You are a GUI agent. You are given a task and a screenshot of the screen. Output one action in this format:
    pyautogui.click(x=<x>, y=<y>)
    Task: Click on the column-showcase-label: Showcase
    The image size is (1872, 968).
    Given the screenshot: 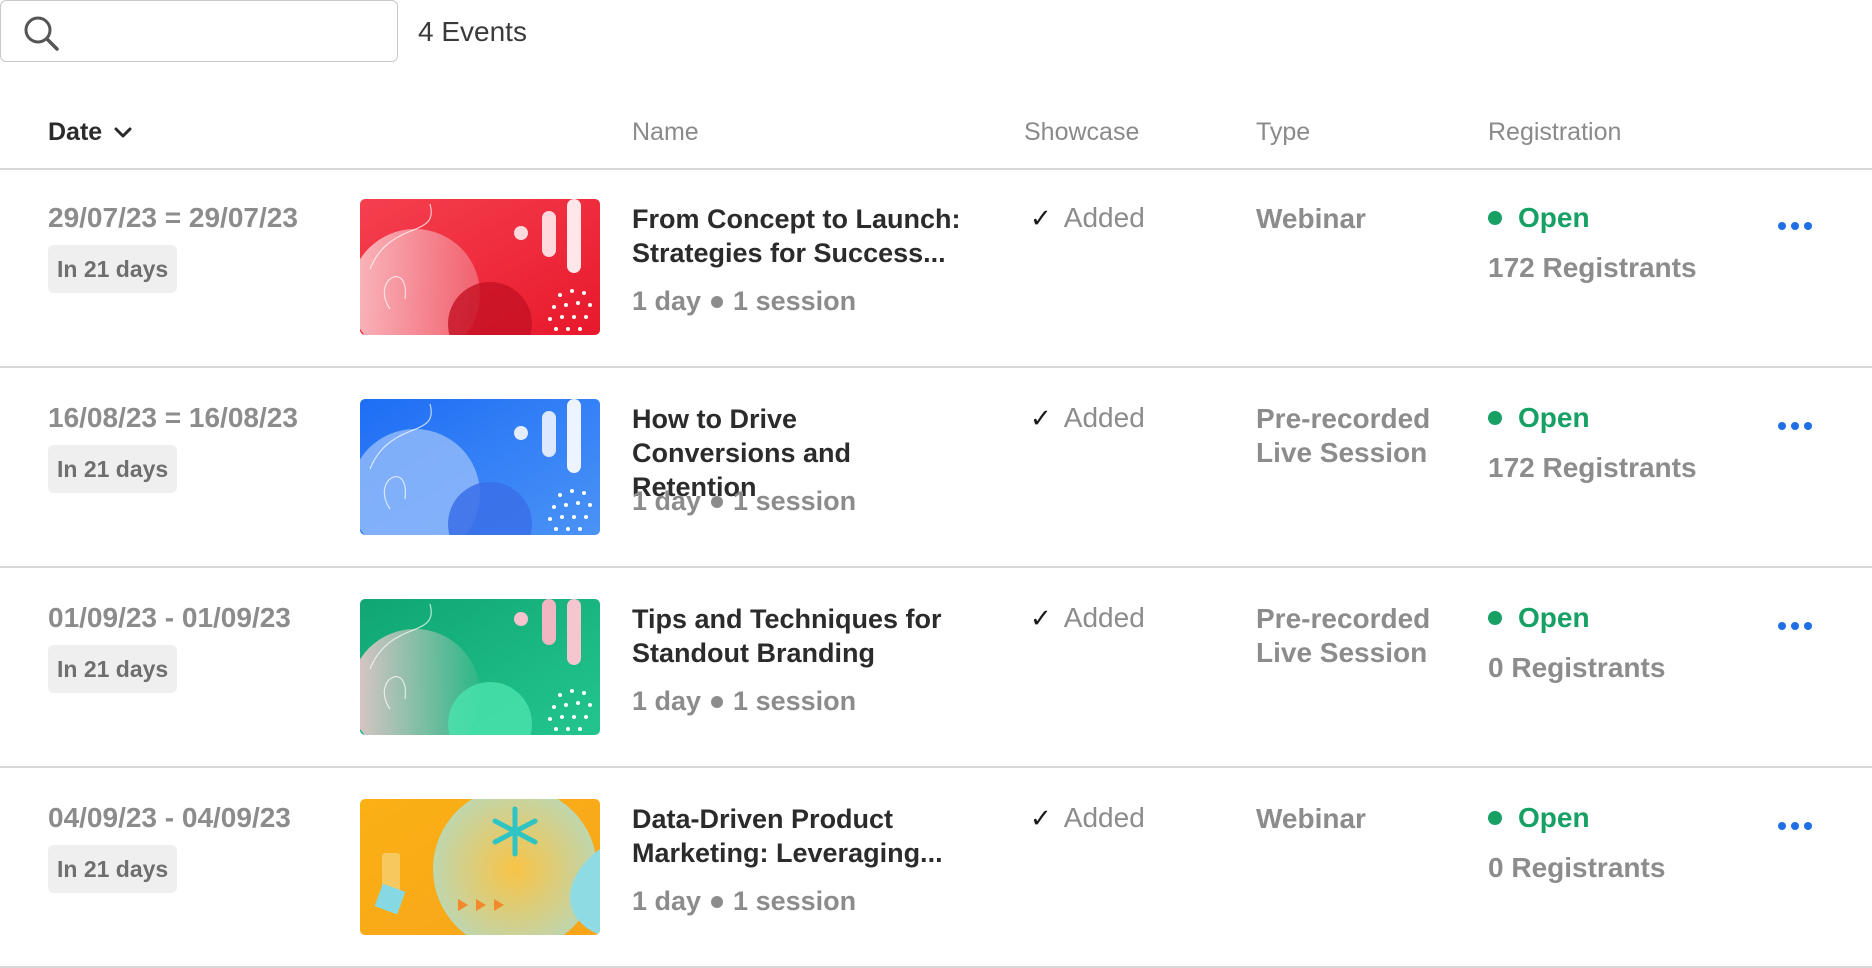 What is the action you would take?
    pyautogui.click(x=1082, y=132)
    